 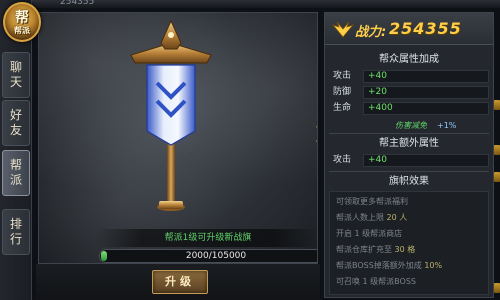 I want to click on effect-text: 帮派人数上限, so click(x=361, y=217).